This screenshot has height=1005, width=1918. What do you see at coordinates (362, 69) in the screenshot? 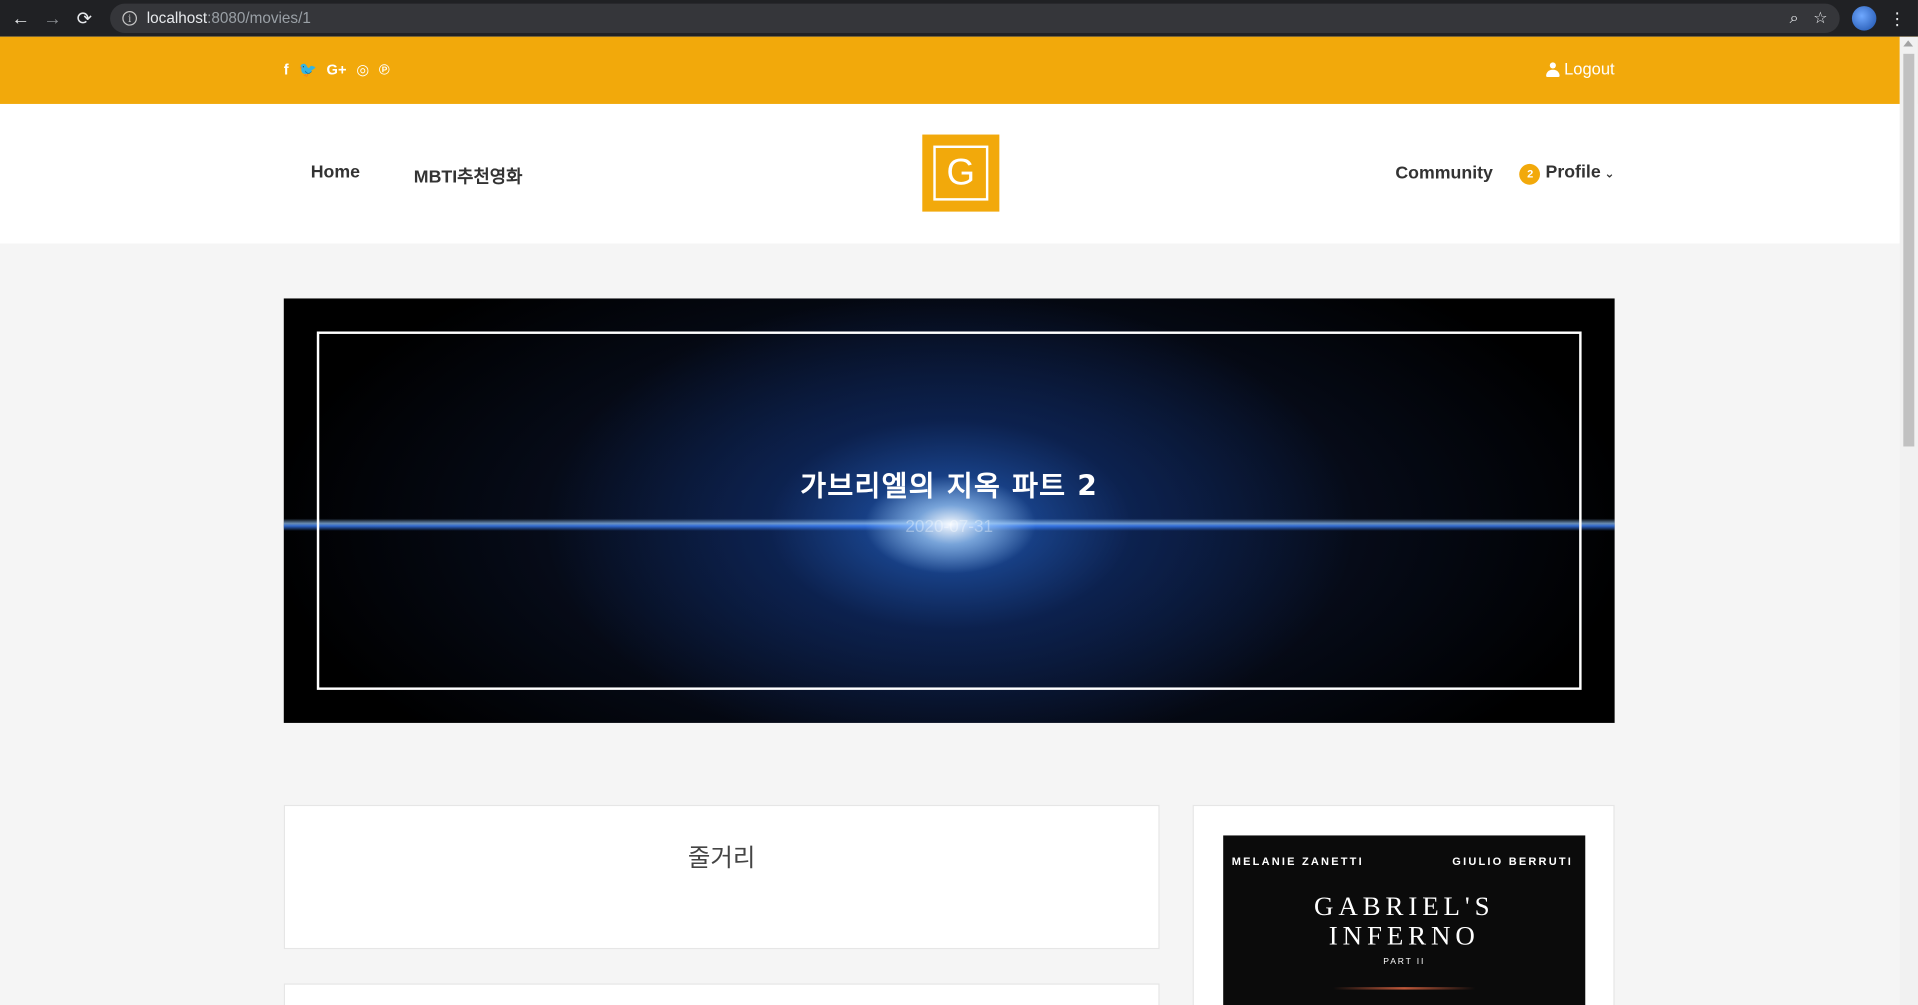
I see `instagram-icon: ◎` at bounding box center [362, 69].